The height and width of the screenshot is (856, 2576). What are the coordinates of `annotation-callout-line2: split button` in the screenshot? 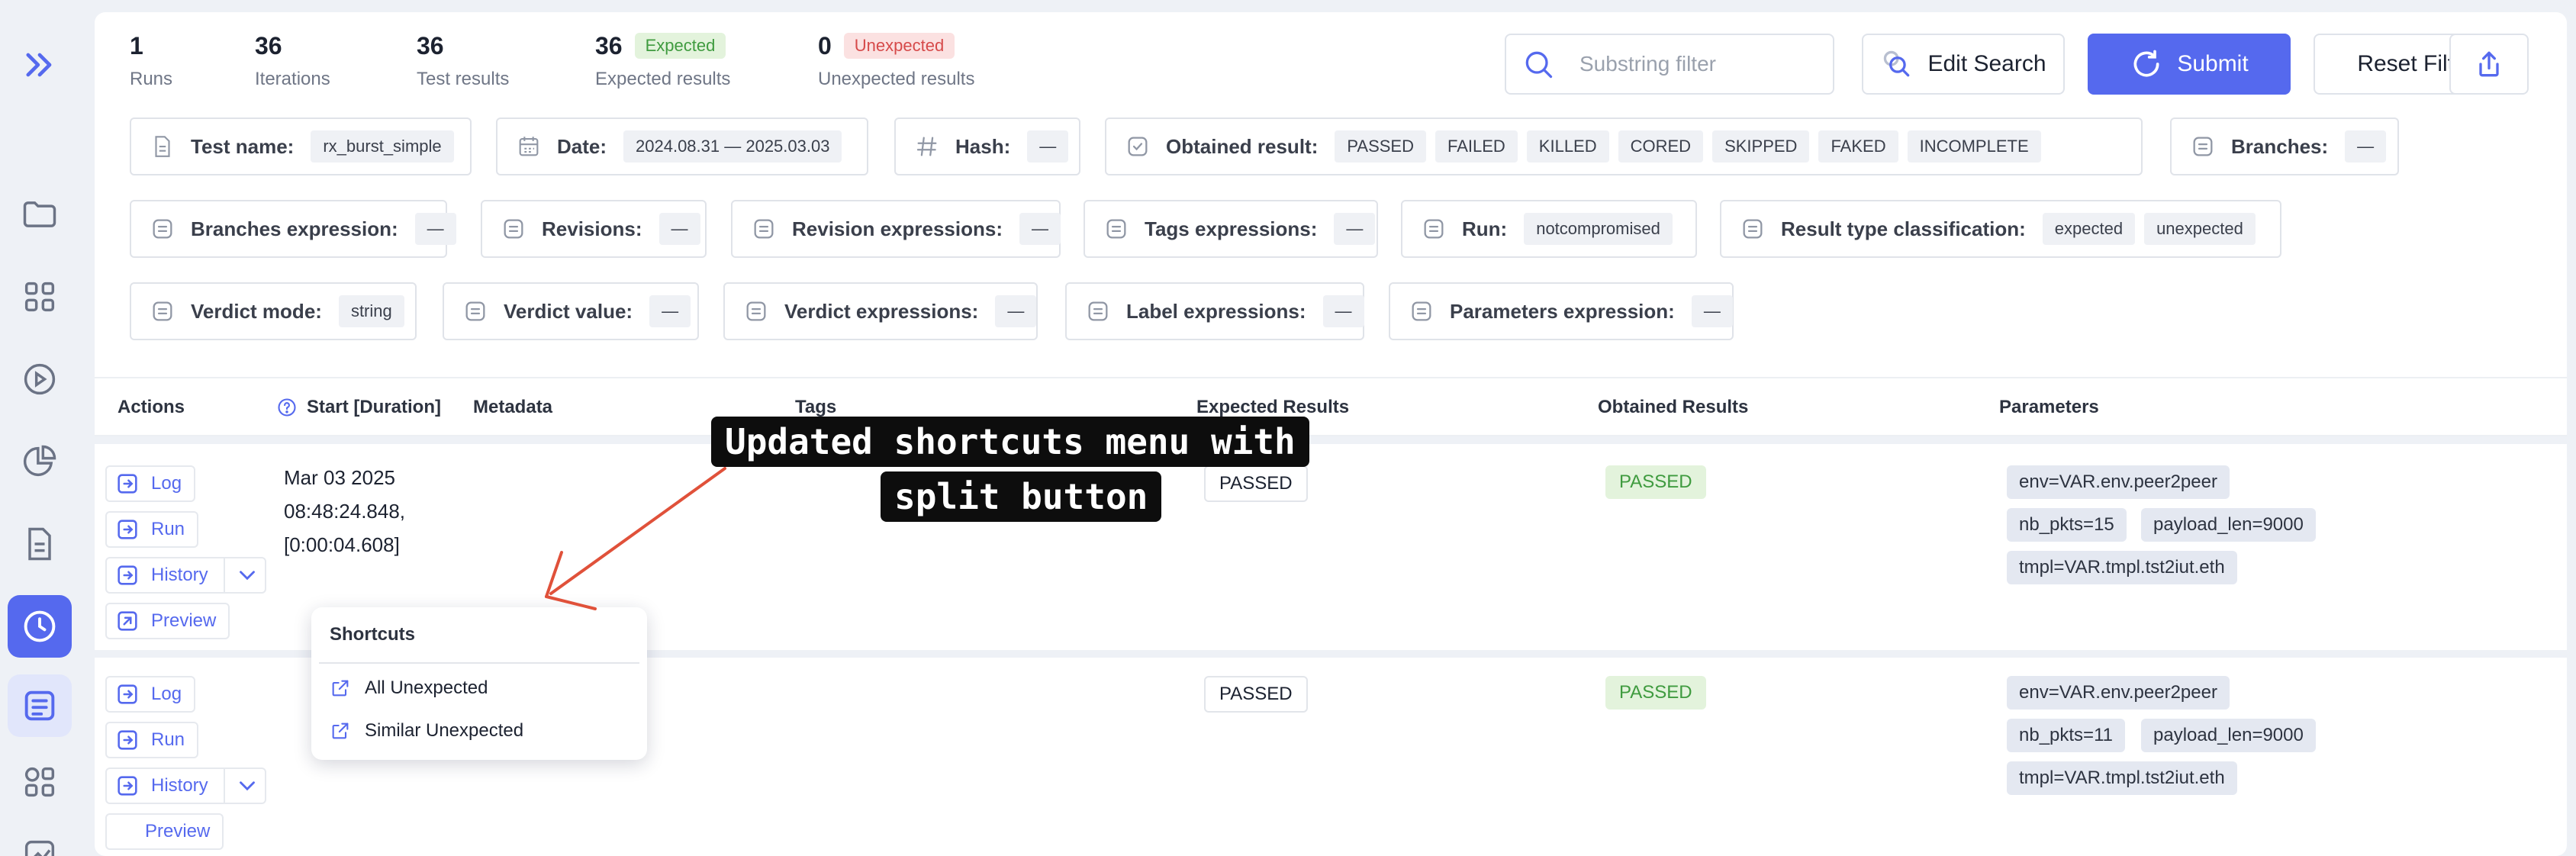 It's located at (1021, 496).